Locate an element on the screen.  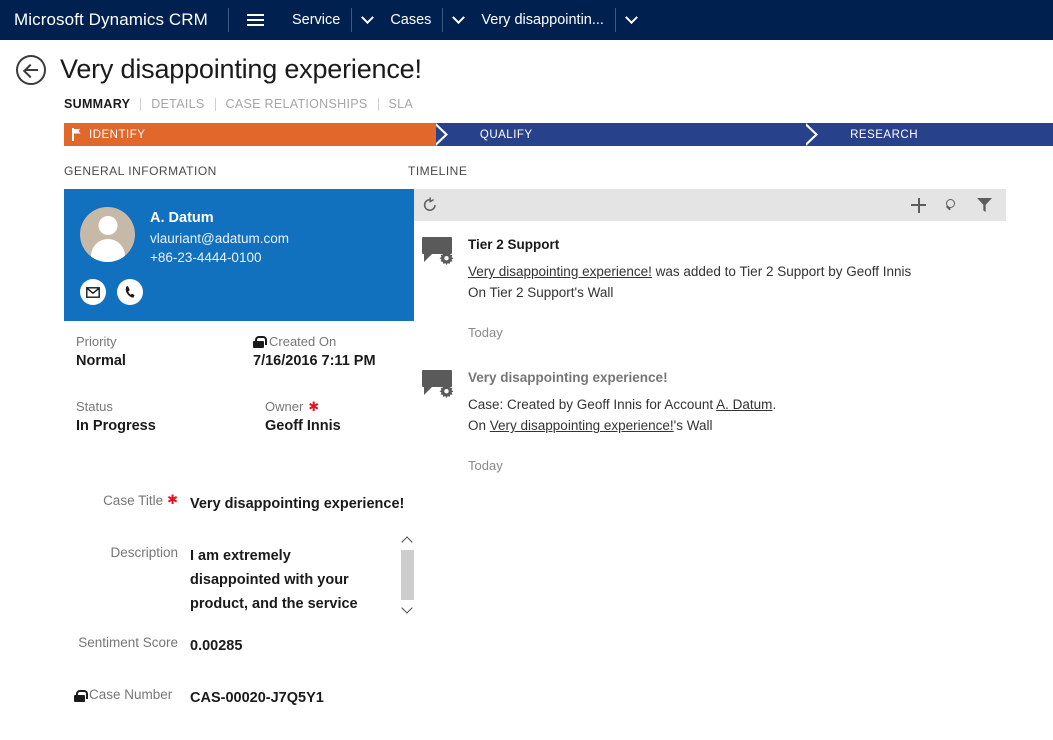
refresh-glyph is located at coordinates (429, 204).